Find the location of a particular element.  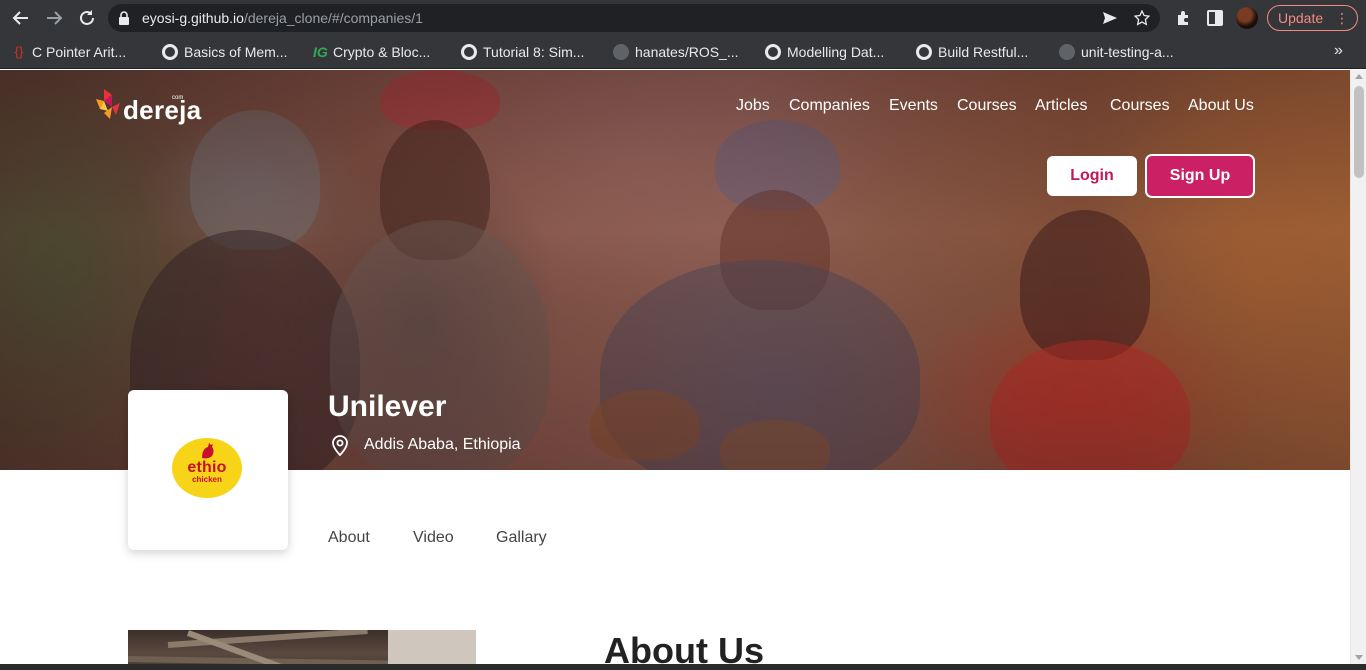

reload-icon is located at coordinates (87, 17).